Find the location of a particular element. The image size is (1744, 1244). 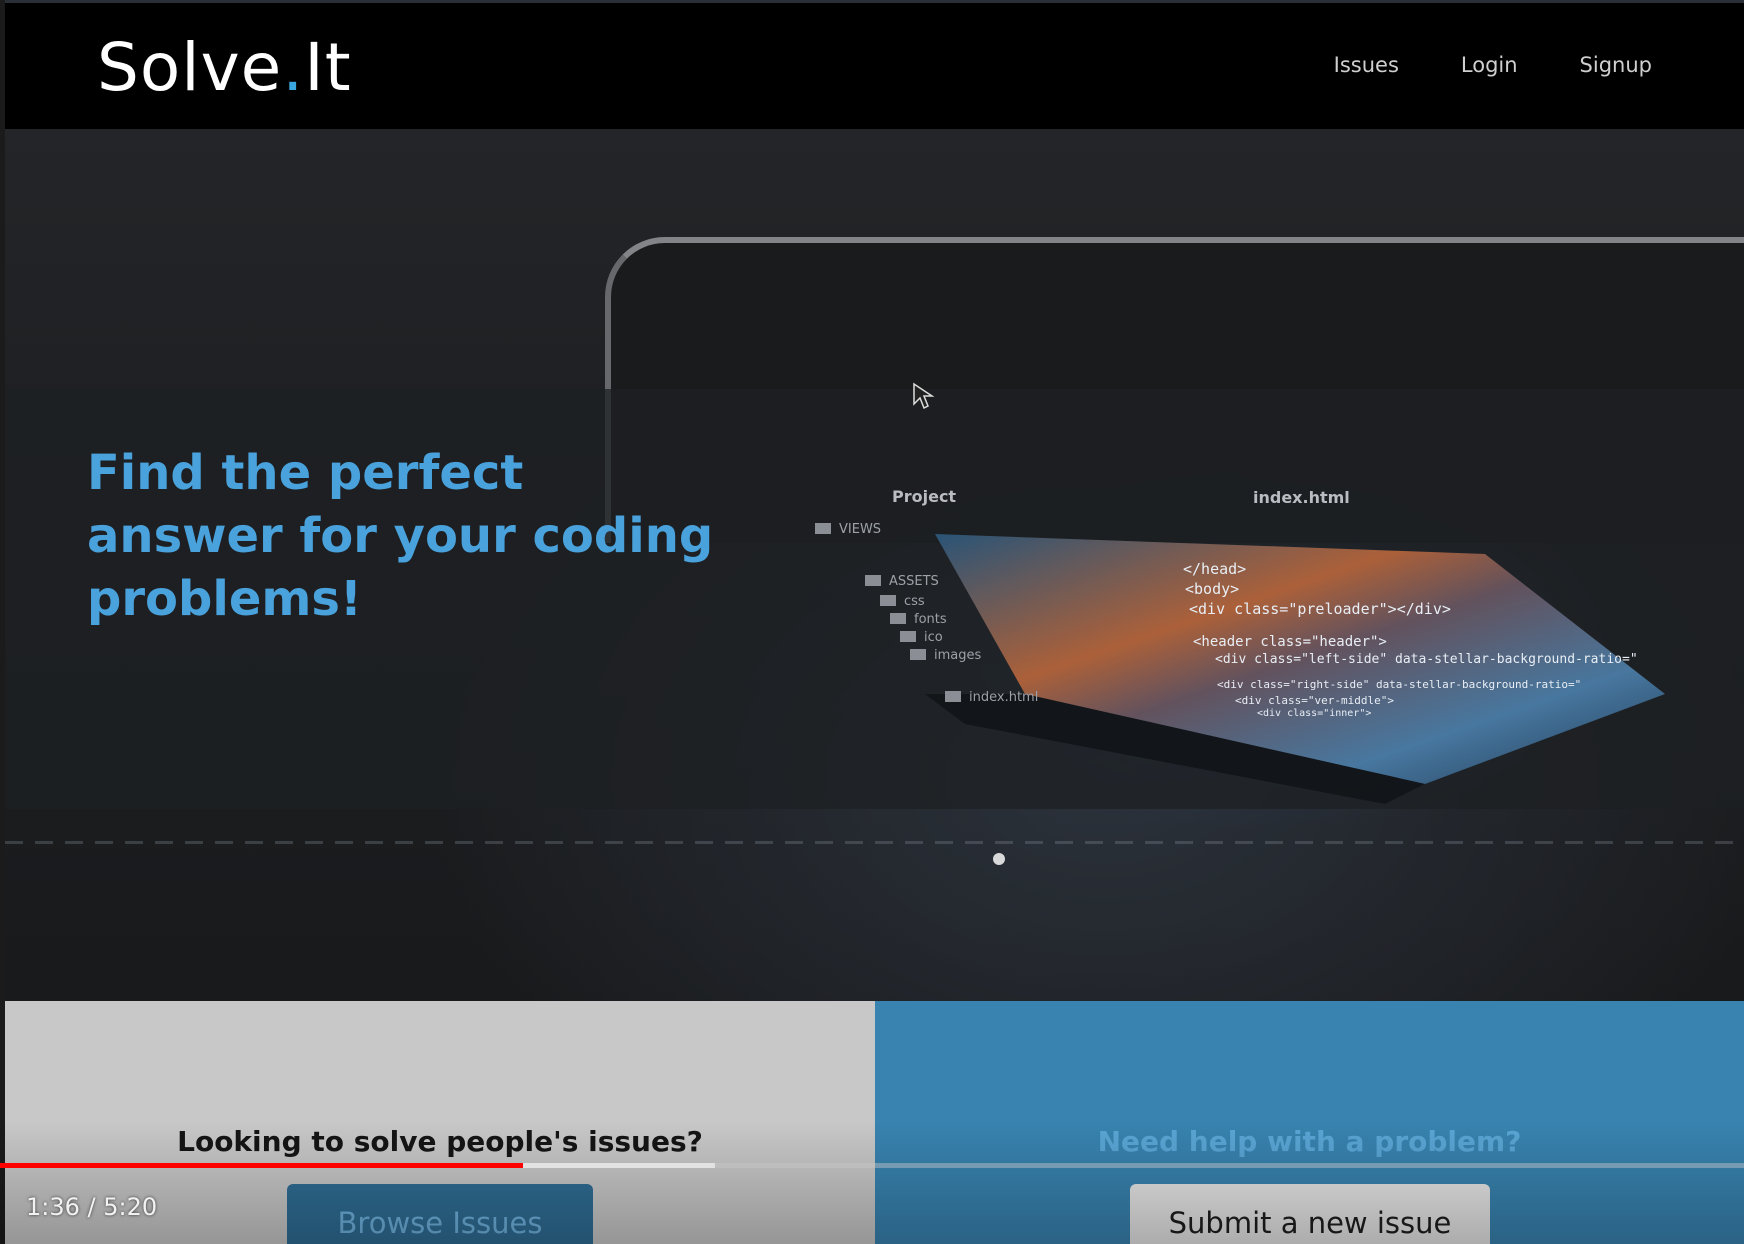

hero-code-glare is located at coordinates (874, 842).